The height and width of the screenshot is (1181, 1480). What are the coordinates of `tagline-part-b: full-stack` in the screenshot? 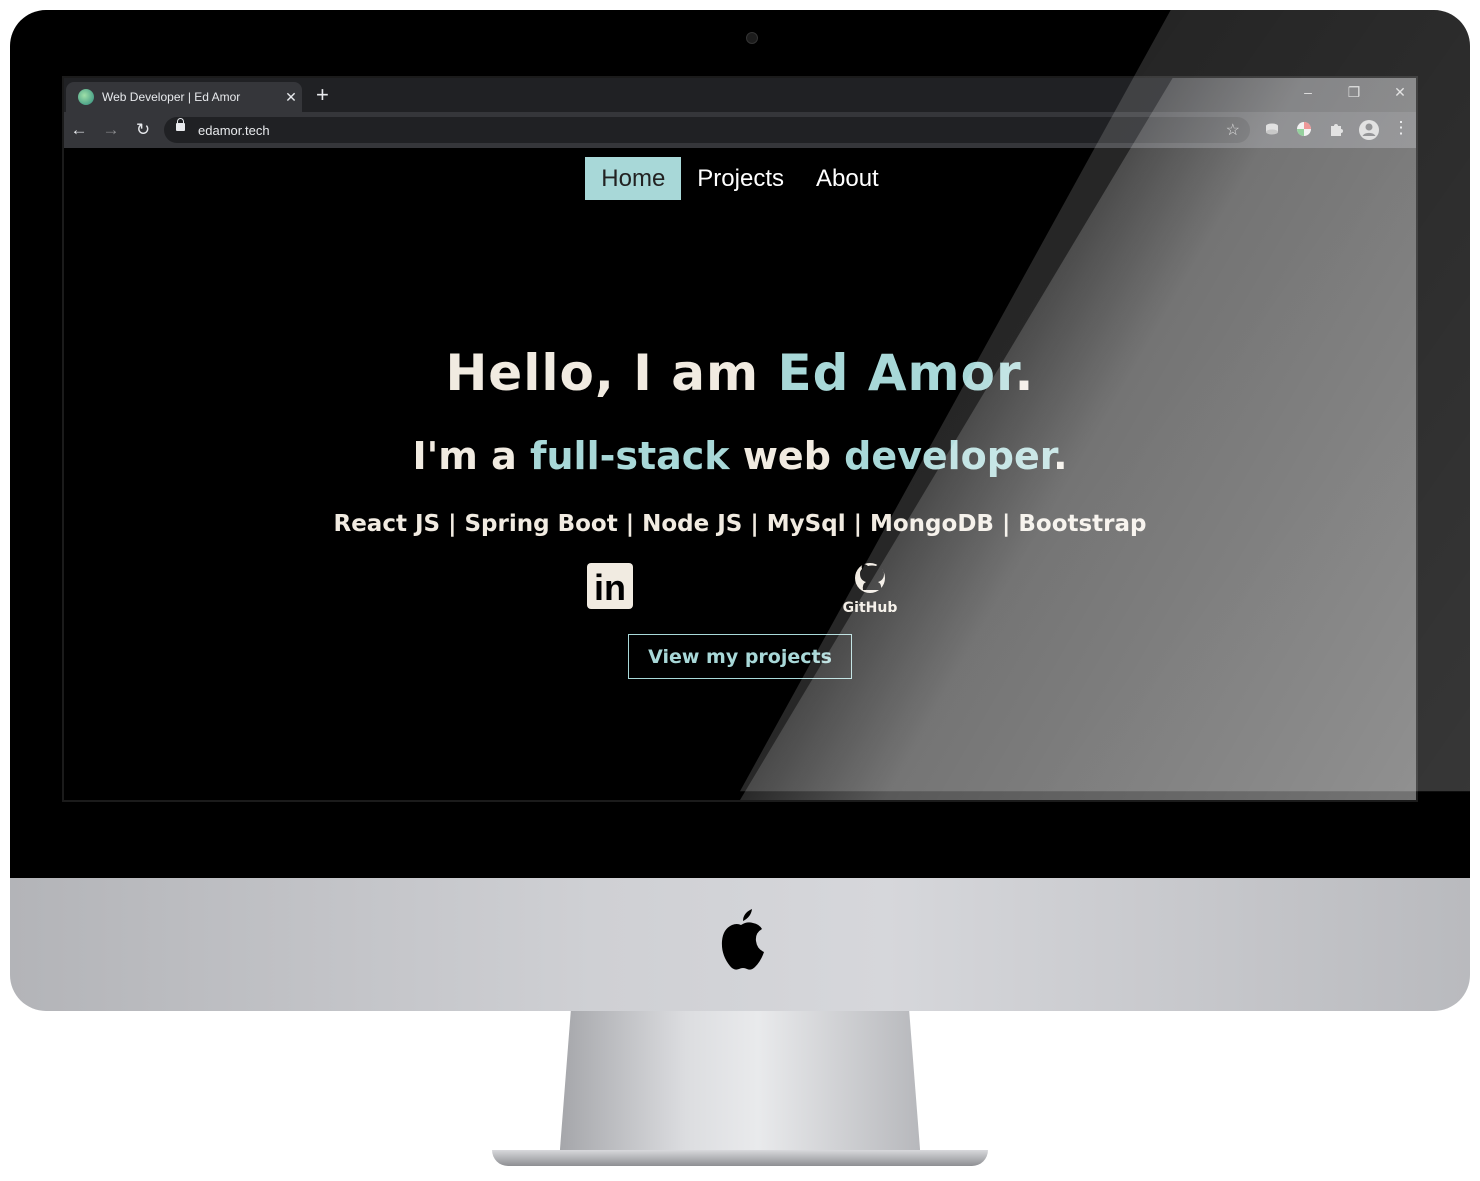 It's located at (629, 456).